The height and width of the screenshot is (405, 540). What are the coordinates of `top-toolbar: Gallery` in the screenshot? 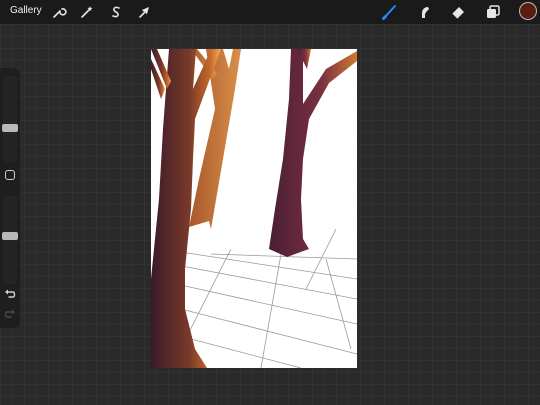 It's located at (270, 12).